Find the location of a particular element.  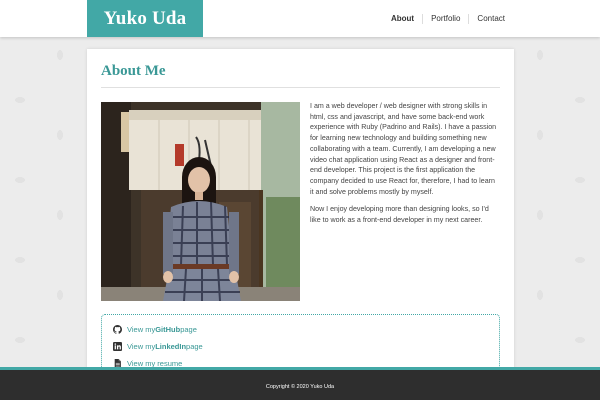

title-divider is located at coordinates (300, 87).